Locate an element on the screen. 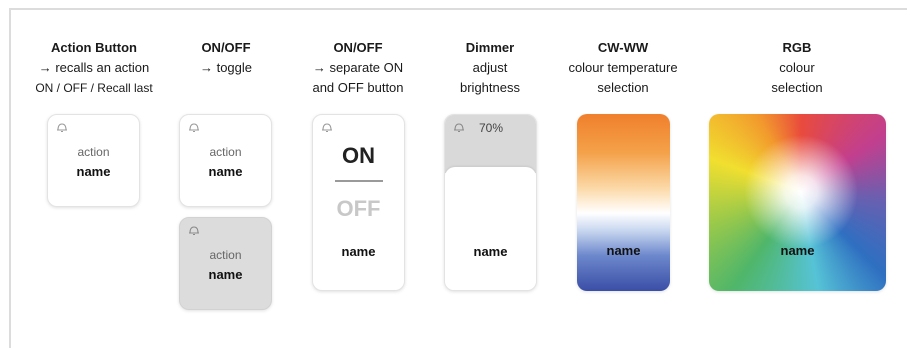 This screenshot has height=348, width=907. dimmer-tile: 70% name is located at coordinates (490, 202).